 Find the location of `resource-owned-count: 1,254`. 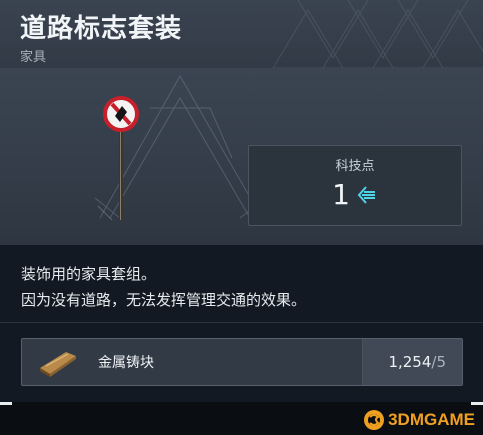

resource-owned-count: 1,254 is located at coordinates (410, 362).